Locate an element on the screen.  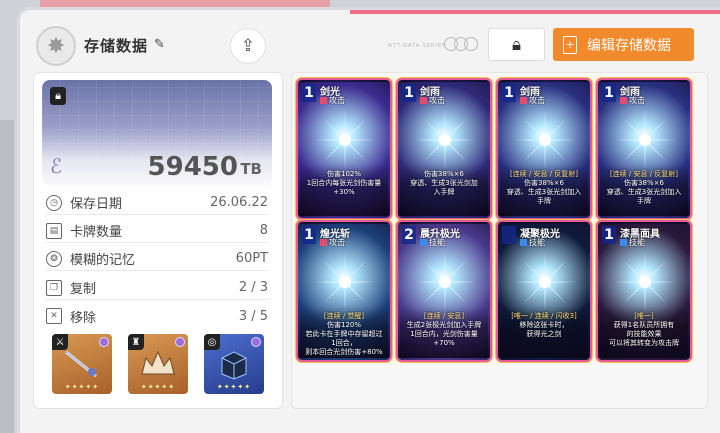
card-description-line: [连续 / 安息 / 反复射] is located at coordinates (644, 174).